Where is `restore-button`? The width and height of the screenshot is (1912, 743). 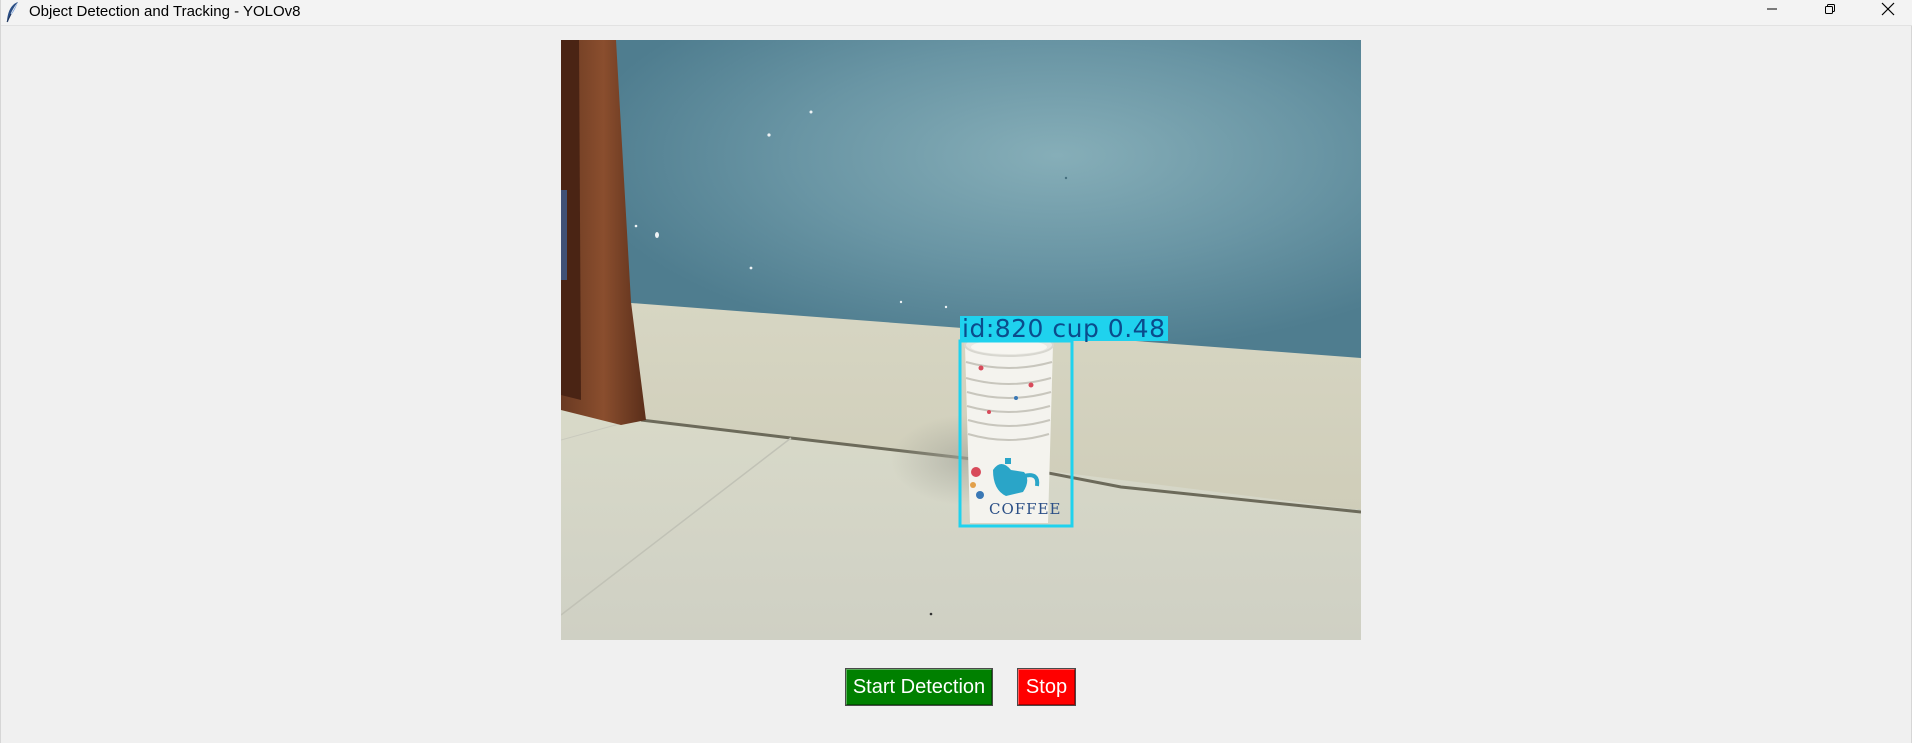
restore-button is located at coordinates (1830, 11).